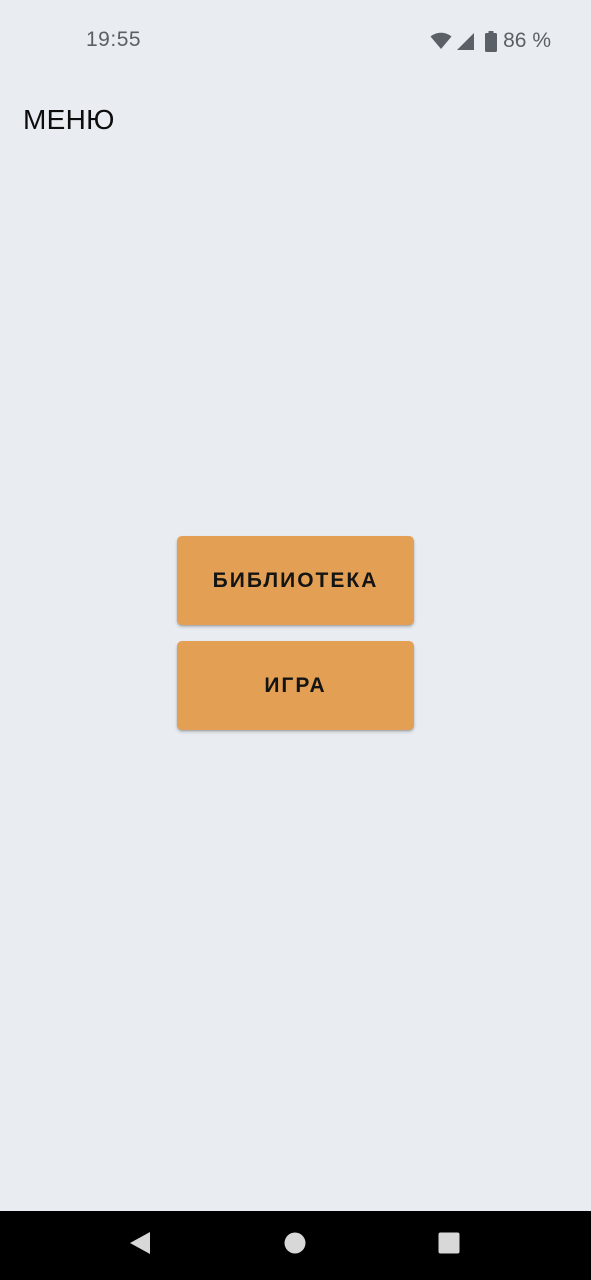 This screenshot has width=591, height=1280. Describe the element at coordinates (114, 39) in the screenshot. I see `status-time: 19:55` at that location.